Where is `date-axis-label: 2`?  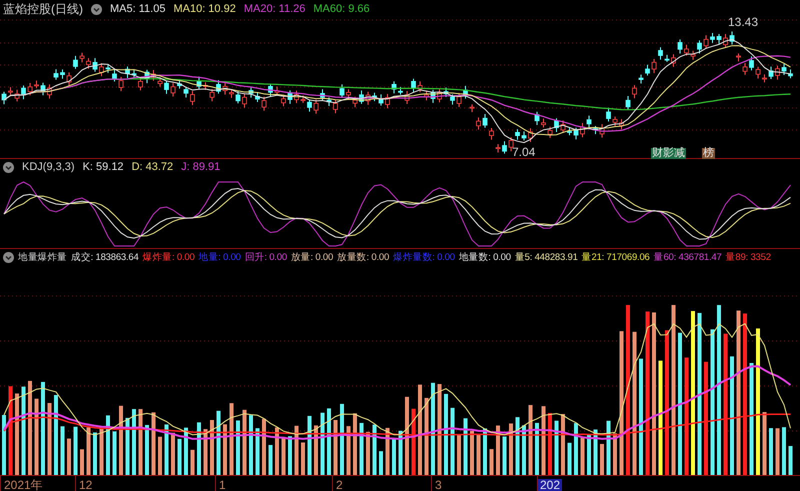 date-axis-label: 2 is located at coordinates (339, 484).